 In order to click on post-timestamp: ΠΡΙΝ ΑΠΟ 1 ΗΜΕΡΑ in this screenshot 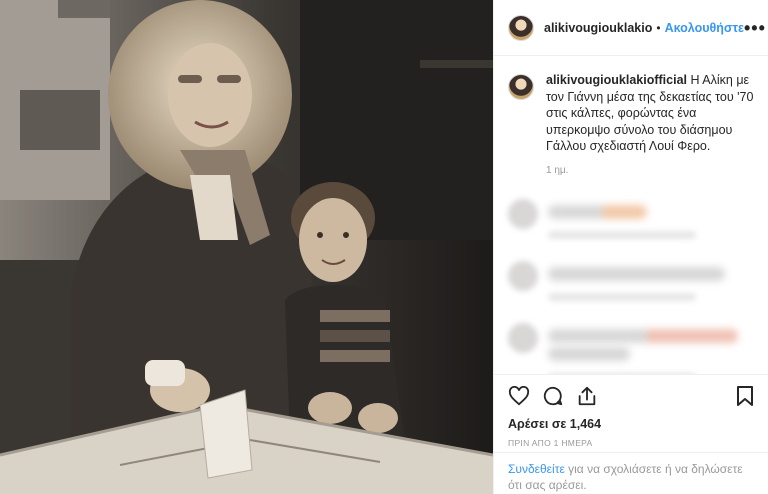, I will do `click(631, 439)`.